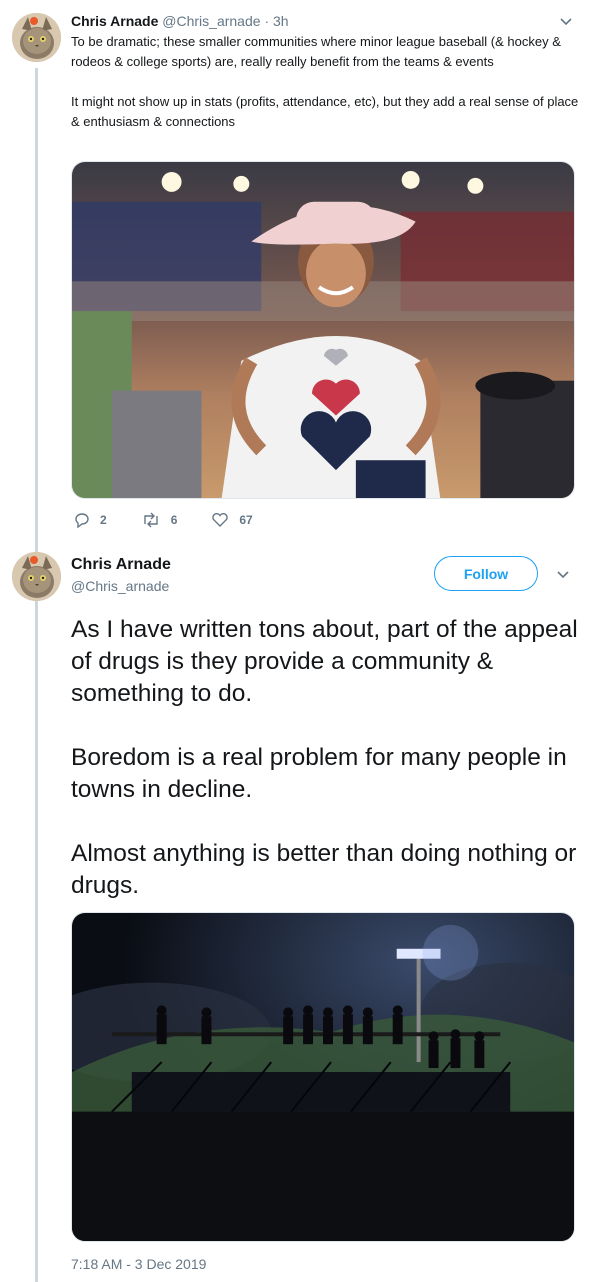 The width and height of the screenshot is (599, 1282). What do you see at coordinates (90, 520) in the screenshot?
I see `reply-action: 2` at bounding box center [90, 520].